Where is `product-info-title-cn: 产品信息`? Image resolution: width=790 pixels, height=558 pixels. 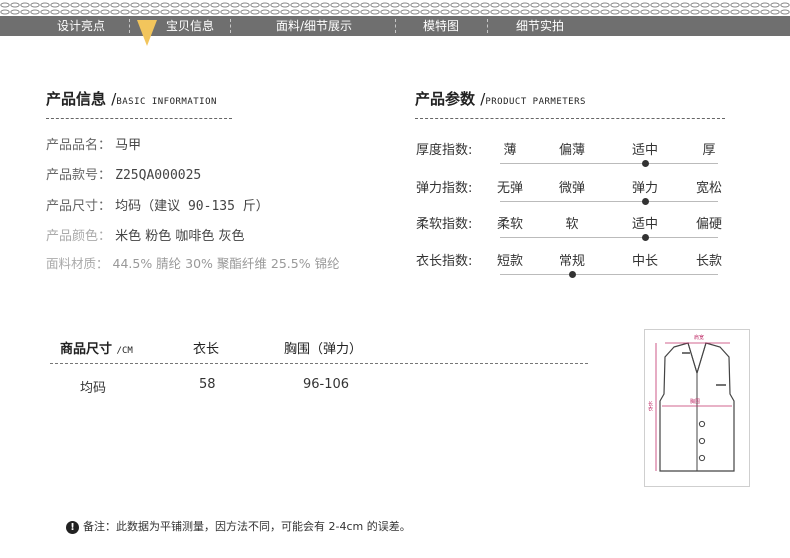 product-info-title-cn: 产品信息 is located at coordinates (76, 99).